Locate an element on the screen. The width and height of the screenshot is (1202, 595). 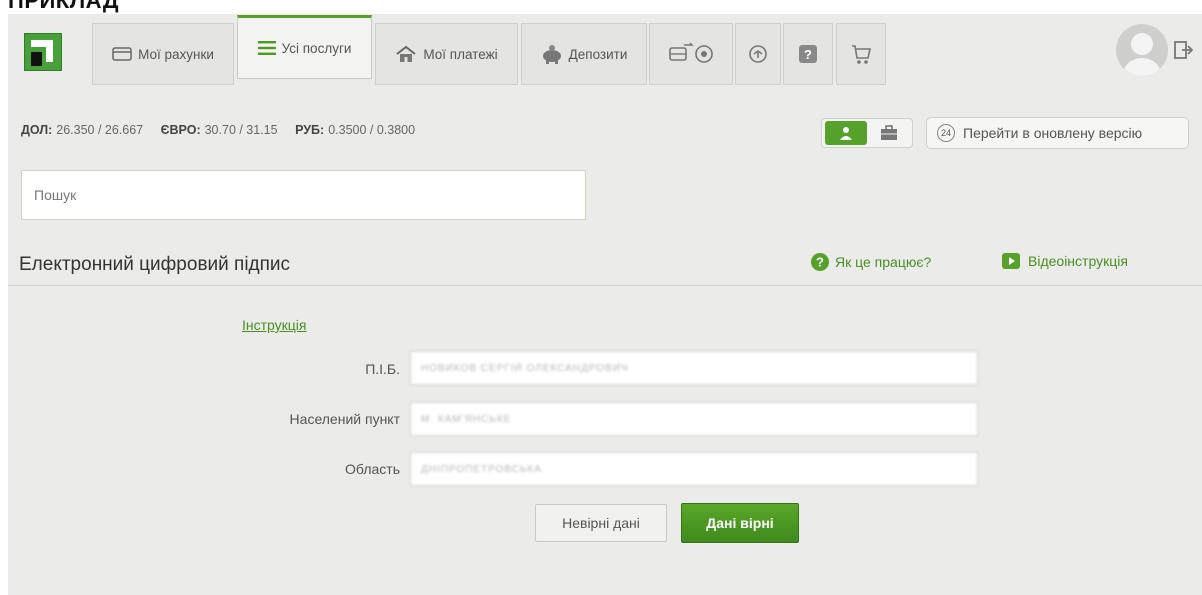
cart-icon is located at coordinates (861, 54).